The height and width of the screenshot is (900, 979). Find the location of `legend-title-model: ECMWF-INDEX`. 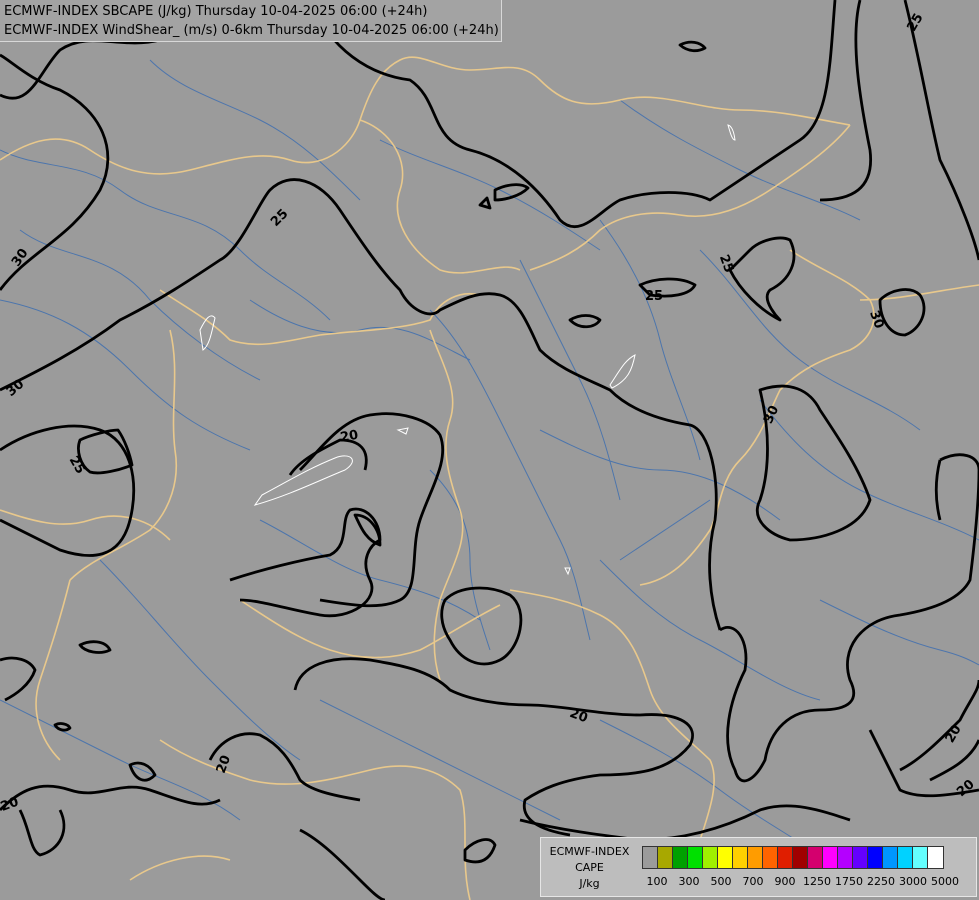

legend-title-model: ECMWF-INDEX is located at coordinates (589, 851).